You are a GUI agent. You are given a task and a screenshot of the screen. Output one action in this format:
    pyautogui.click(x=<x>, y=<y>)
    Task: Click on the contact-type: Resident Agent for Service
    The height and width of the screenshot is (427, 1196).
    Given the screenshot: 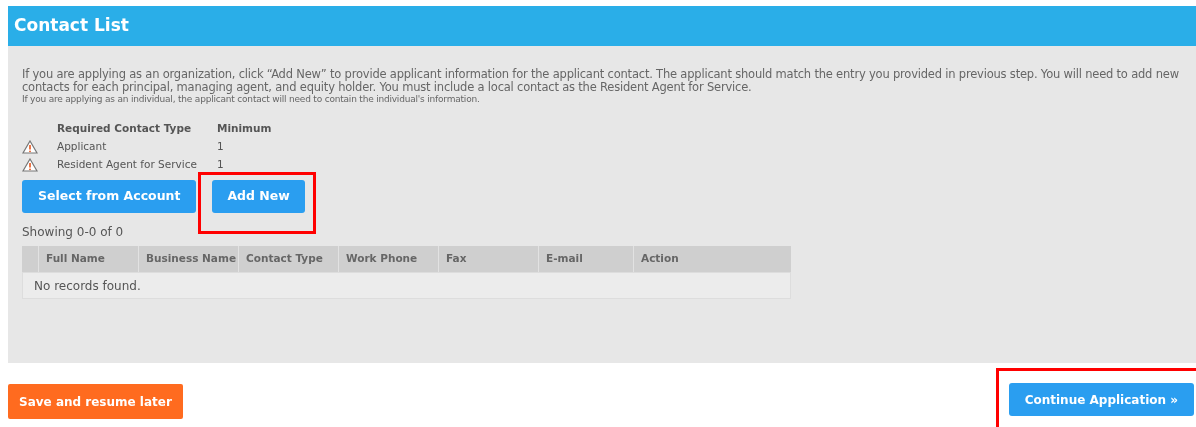 What is the action you would take?
    pyautogui.click(x=127, y=165)
    